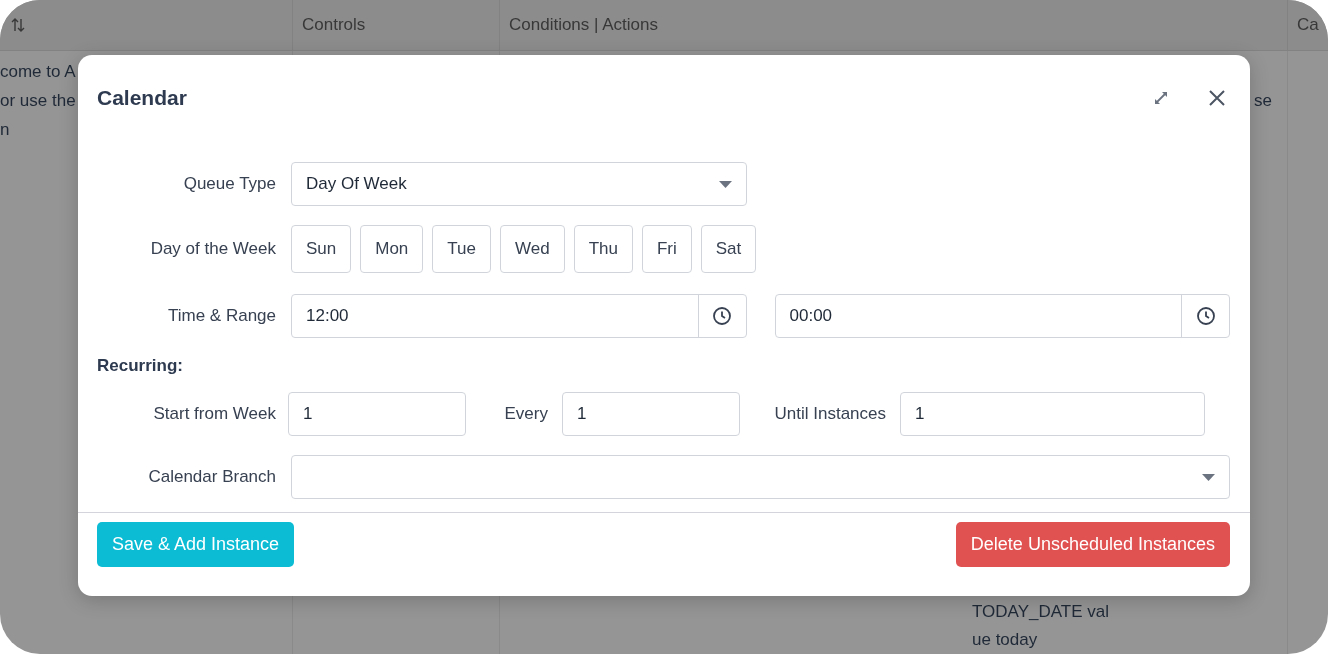 The width and height of the screenshot is (1328, 654). I want to click on queue-type-dropdown: Day Of Week, so click(519, 184).